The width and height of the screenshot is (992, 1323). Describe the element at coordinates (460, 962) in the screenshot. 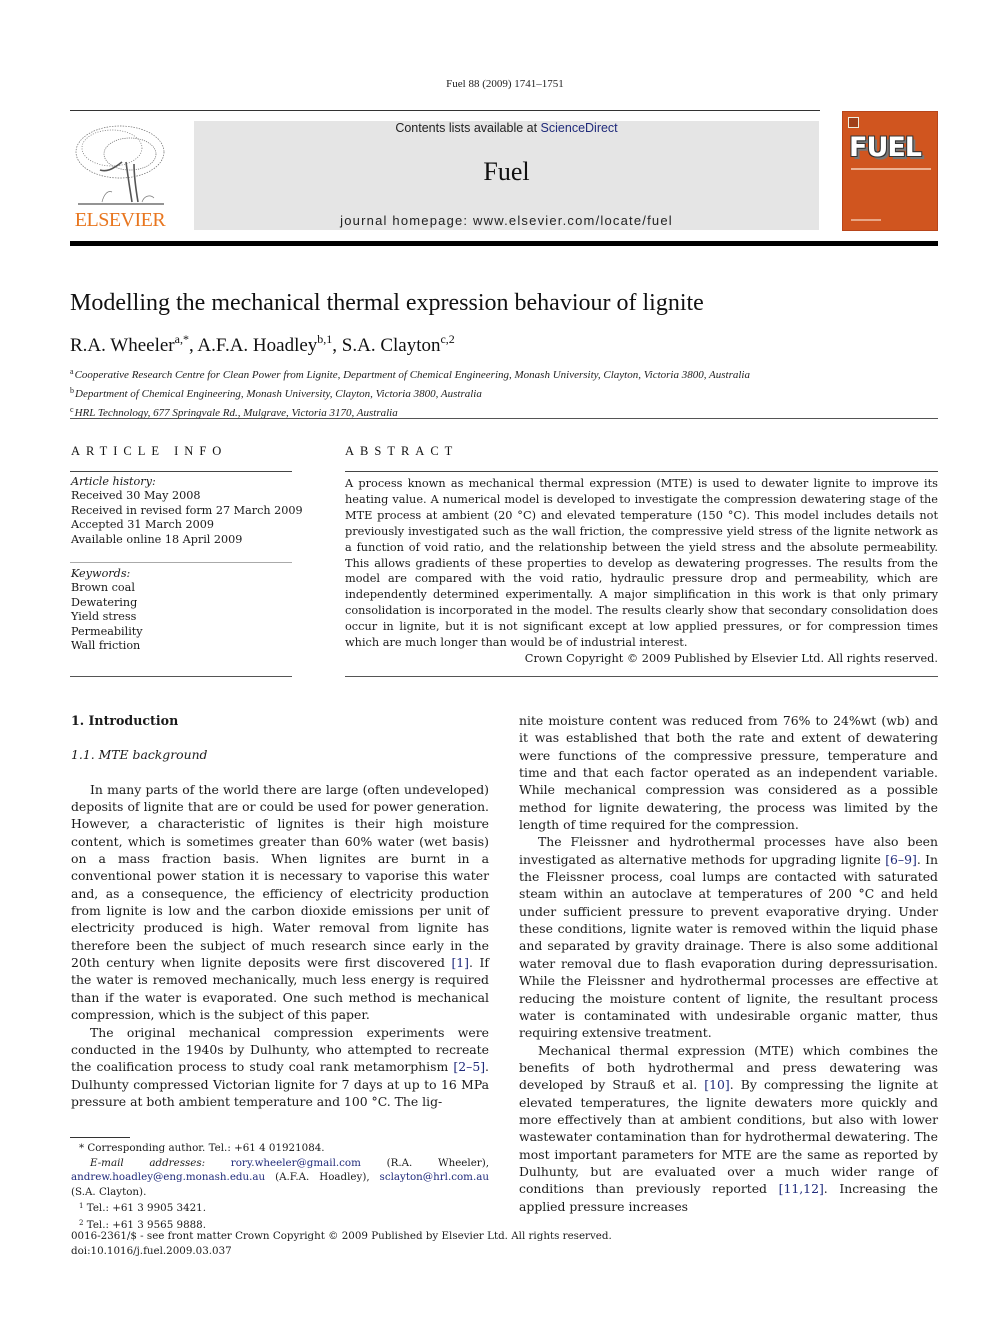

I see `citation-link: [1]` at that location.